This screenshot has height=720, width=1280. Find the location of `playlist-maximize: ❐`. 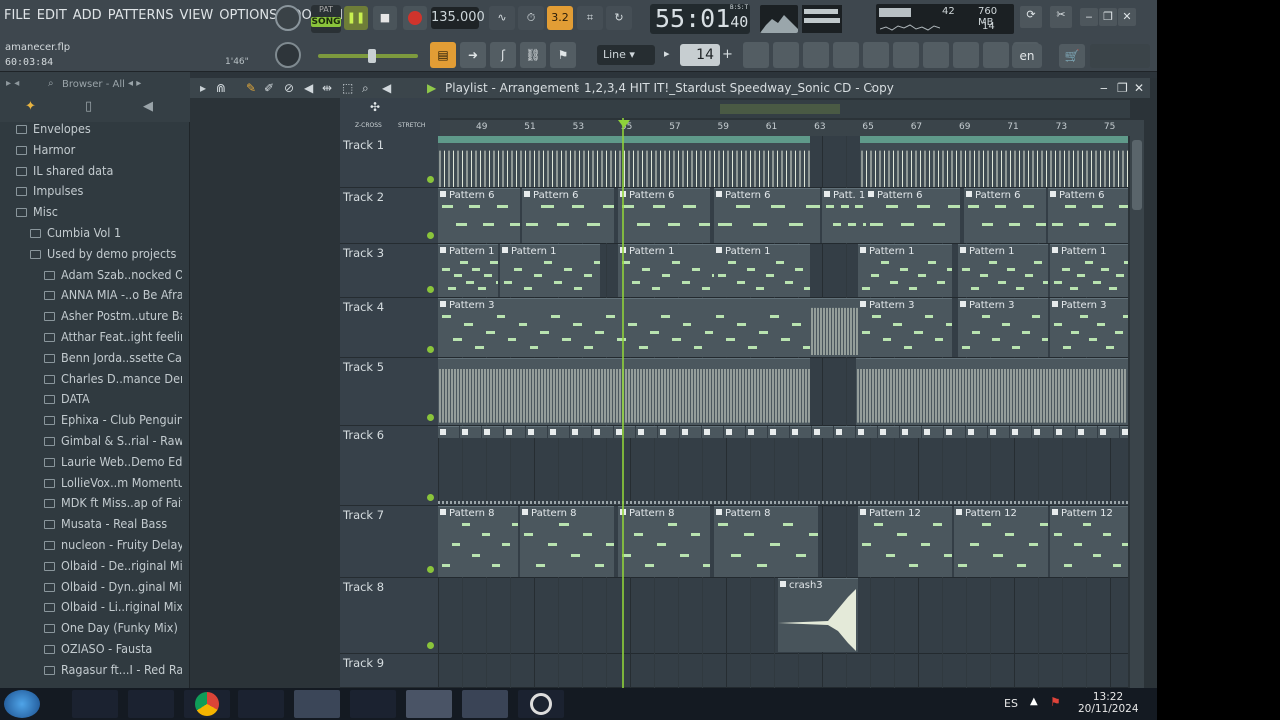

playlist-maximize: ❐ is located at coordinates (1122, 88).